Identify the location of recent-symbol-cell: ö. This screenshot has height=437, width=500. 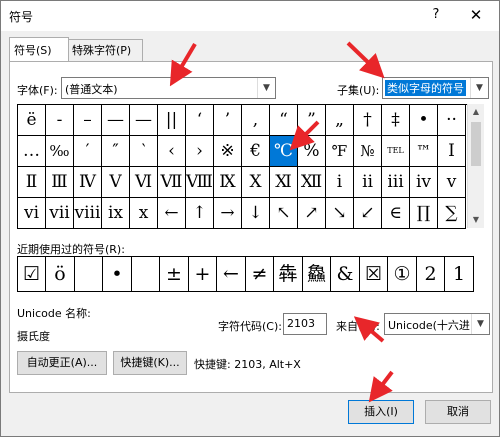
(61, 274).